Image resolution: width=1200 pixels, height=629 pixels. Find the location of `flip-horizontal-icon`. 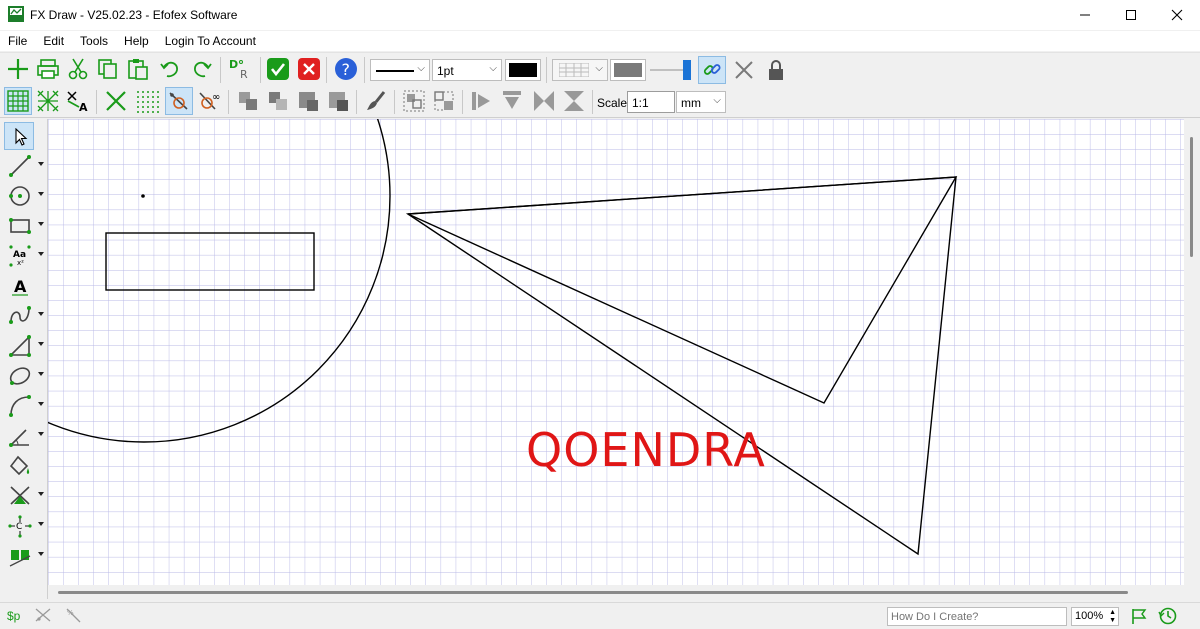

flip-horizontal-icon is located at coordinates (482, 101).